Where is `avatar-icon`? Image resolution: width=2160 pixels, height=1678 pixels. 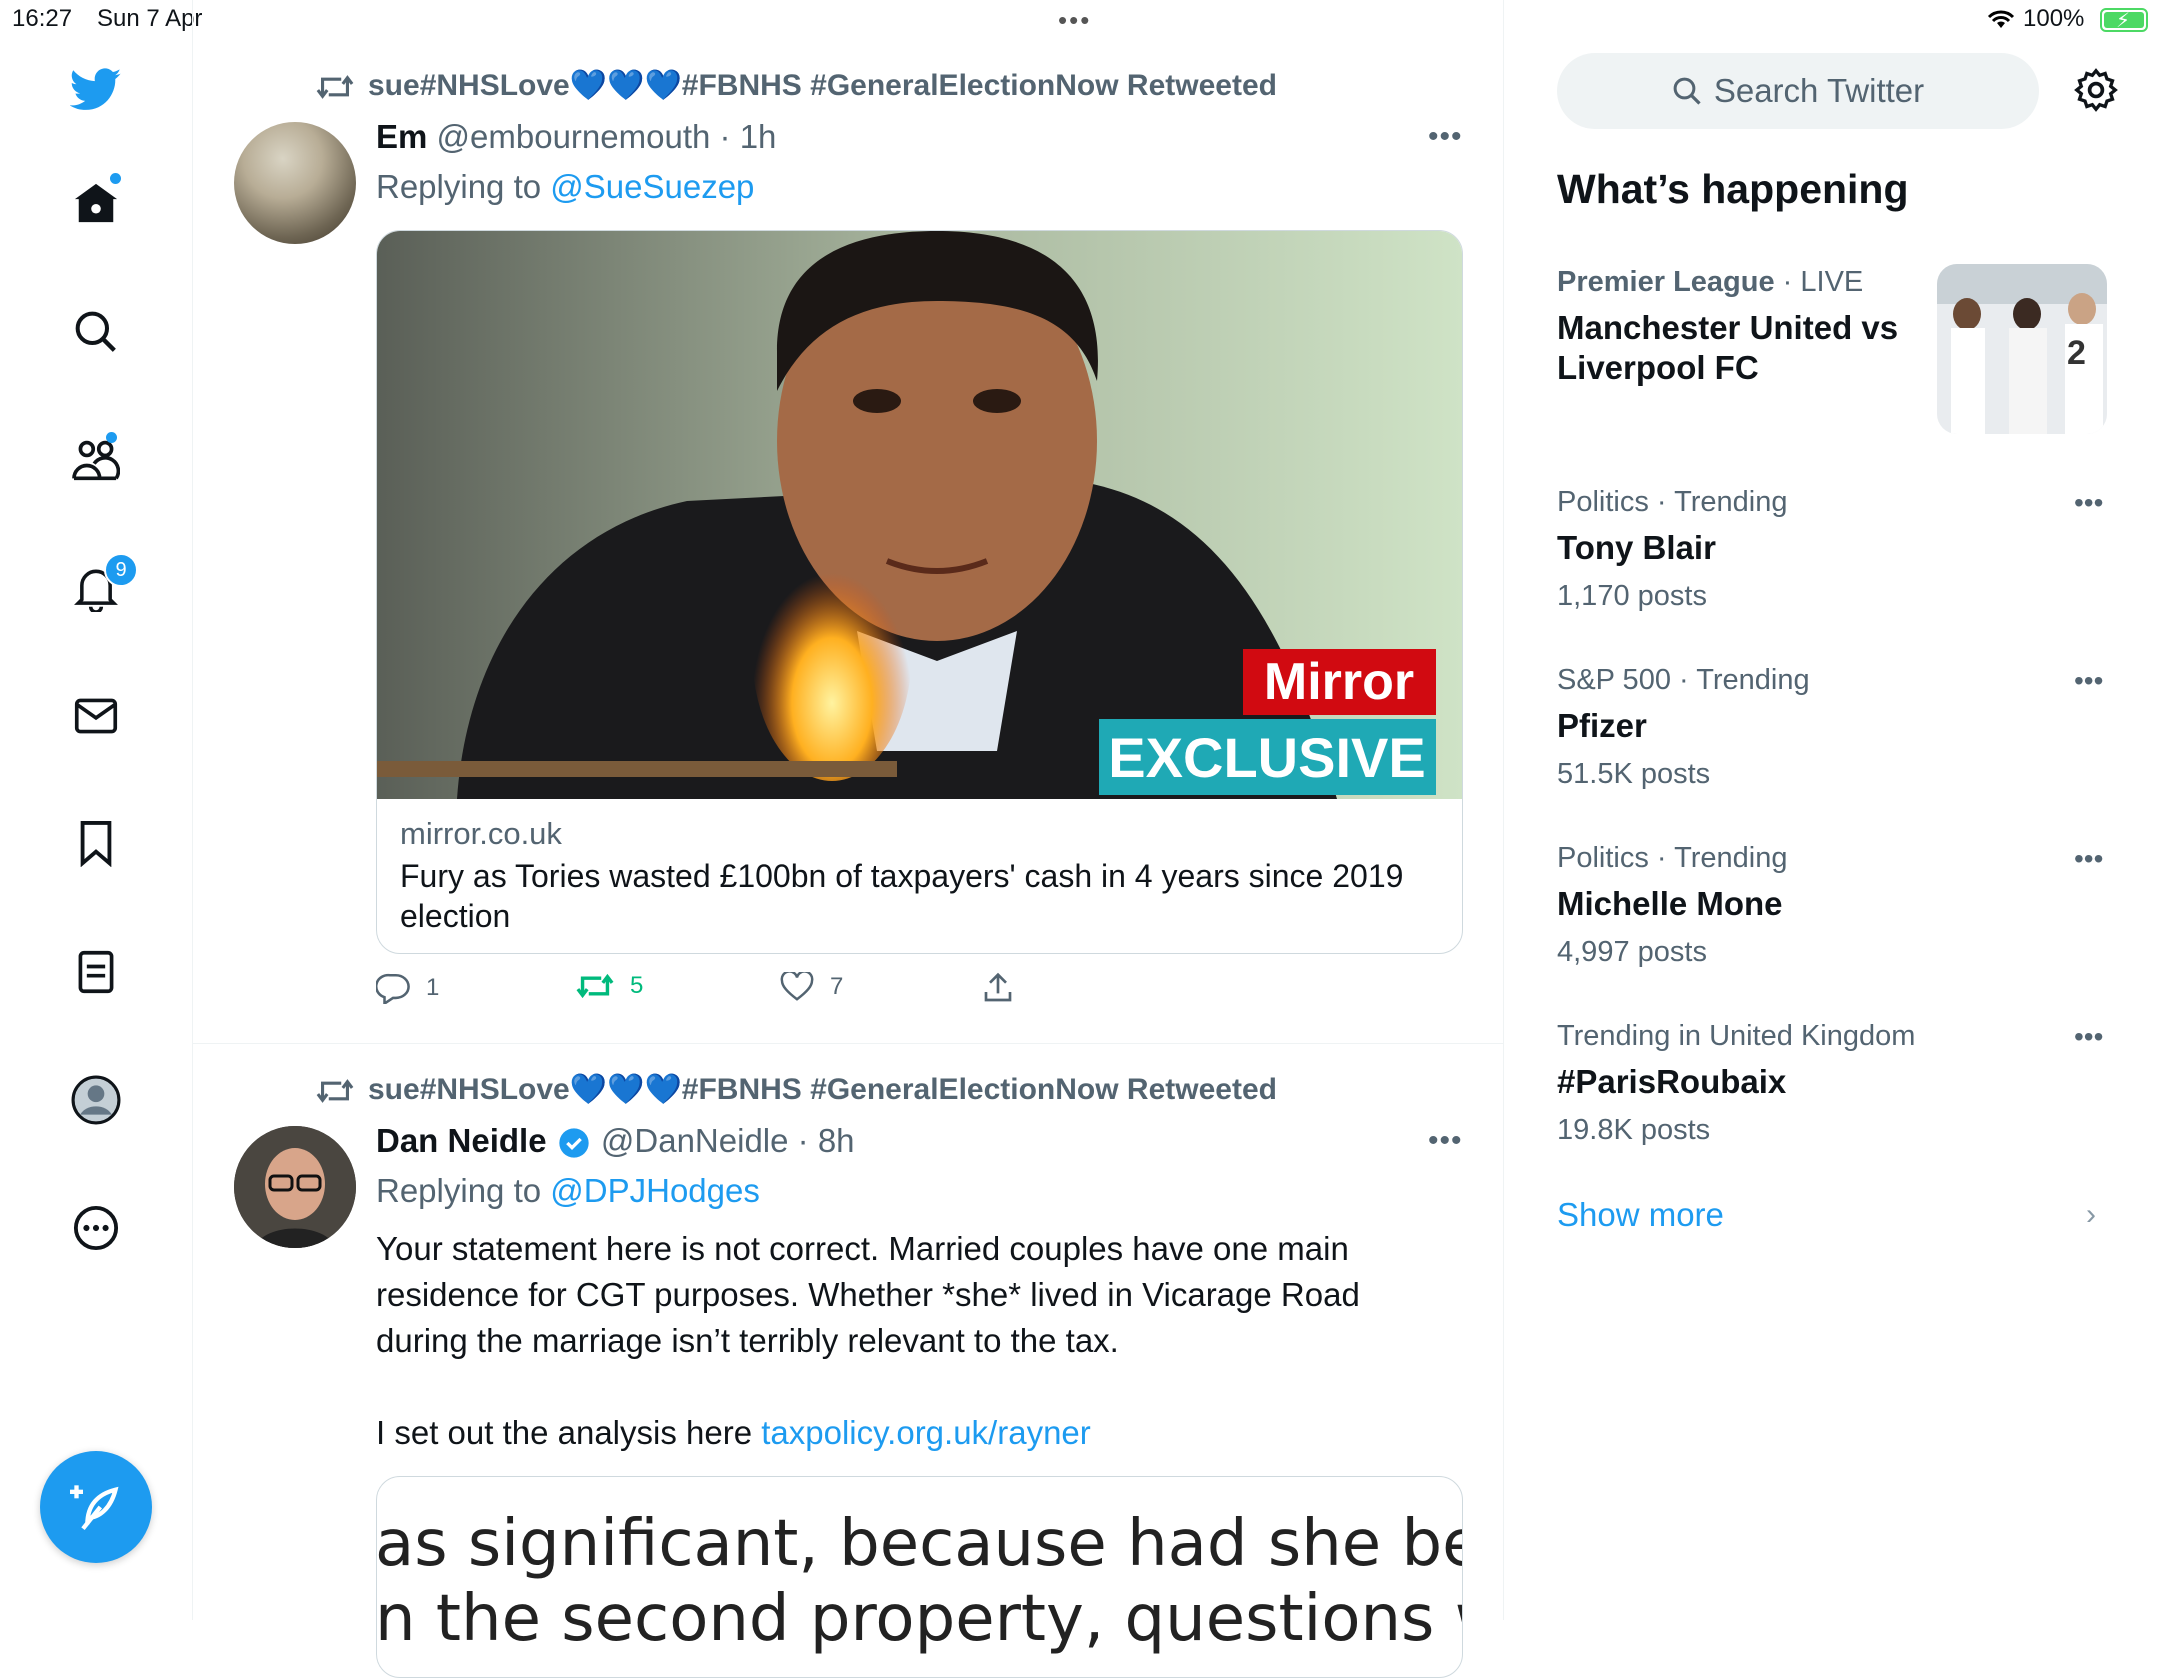 avatar-icon is located at coordinates (96, 1100).